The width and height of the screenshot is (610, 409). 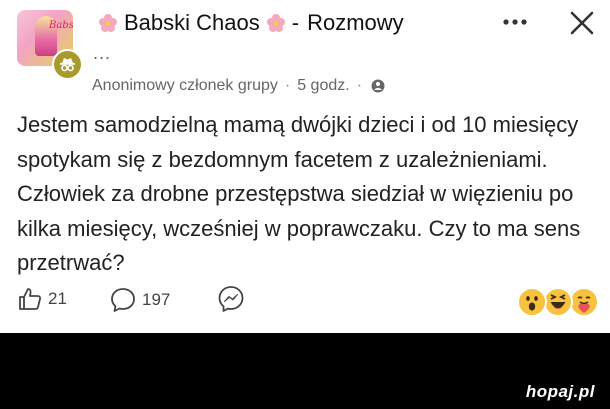 I want to click on group-name: Babski Chaos, so click(x=192, y=23).